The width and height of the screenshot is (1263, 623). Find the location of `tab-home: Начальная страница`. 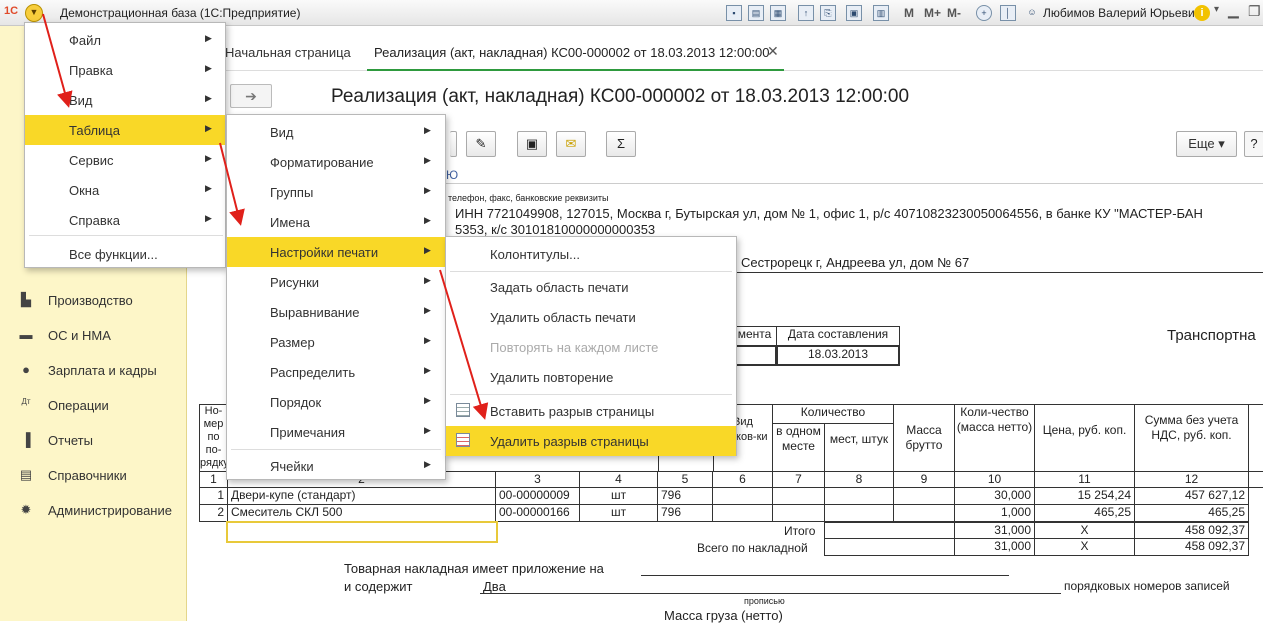

tab-home: Начальная страница is located at coordinates (288, 52).